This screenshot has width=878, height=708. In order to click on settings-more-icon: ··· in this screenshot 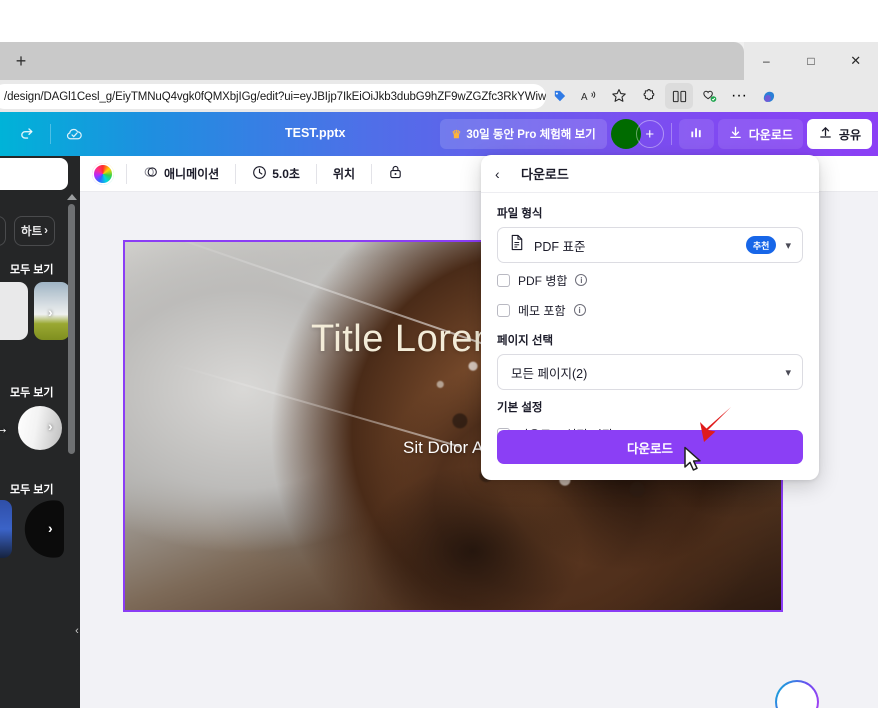, I will do `click(739, 96)`.